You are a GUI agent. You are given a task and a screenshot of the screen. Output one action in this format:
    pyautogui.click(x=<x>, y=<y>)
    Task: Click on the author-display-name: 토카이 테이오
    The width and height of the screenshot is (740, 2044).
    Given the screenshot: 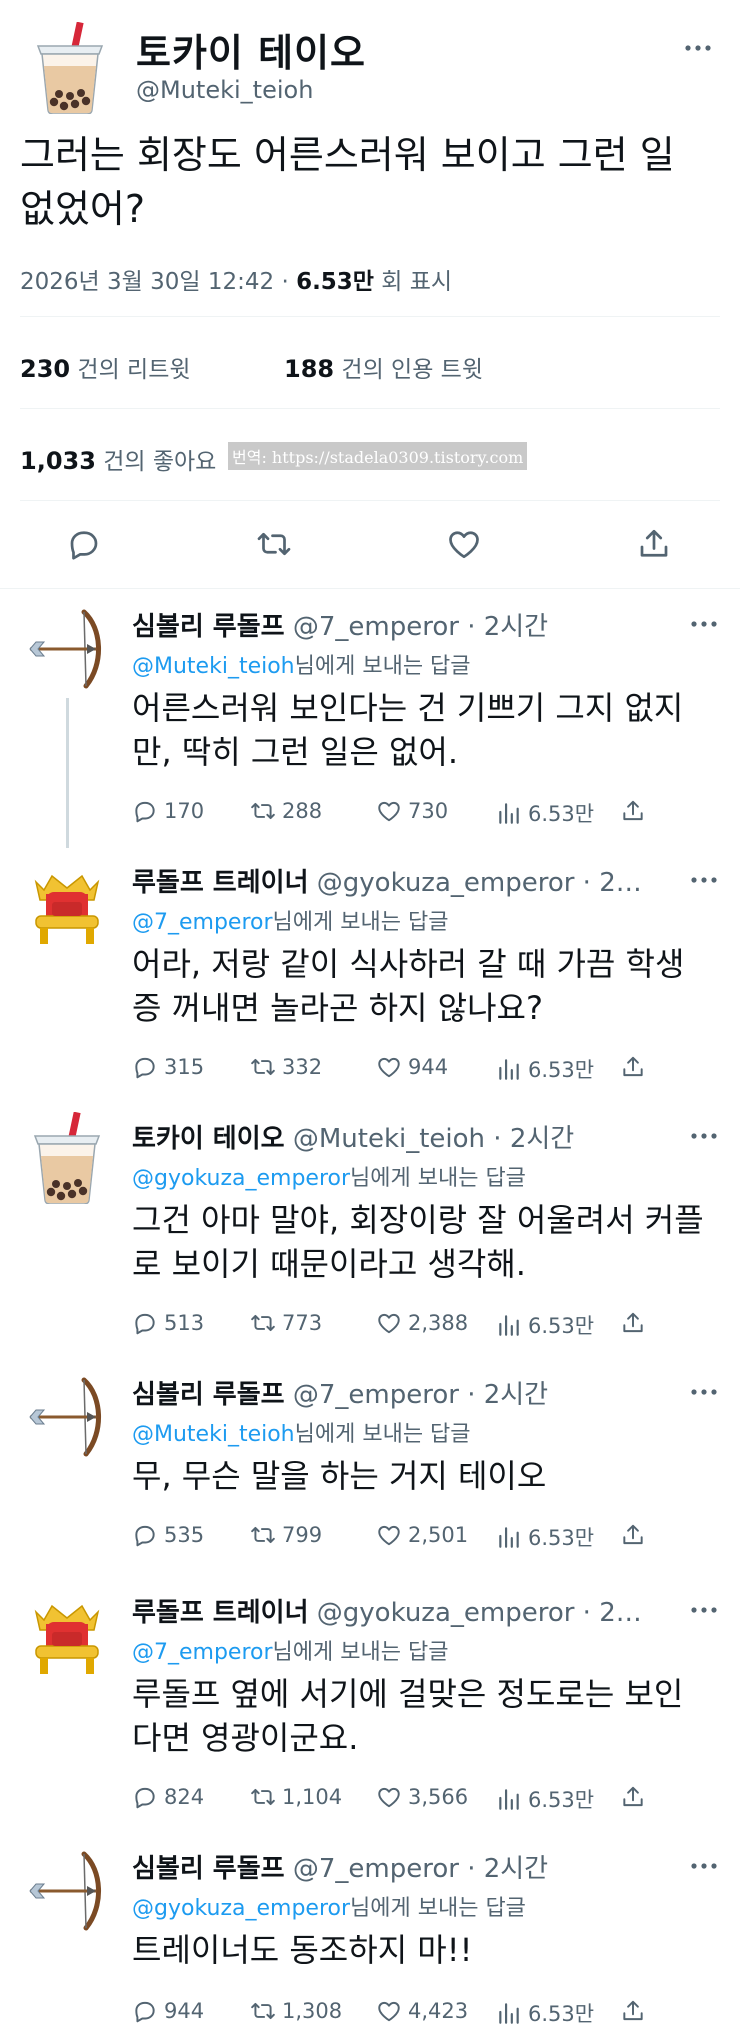 What is the action you would take?
    pyautogui.click(x=251, y=49)
    